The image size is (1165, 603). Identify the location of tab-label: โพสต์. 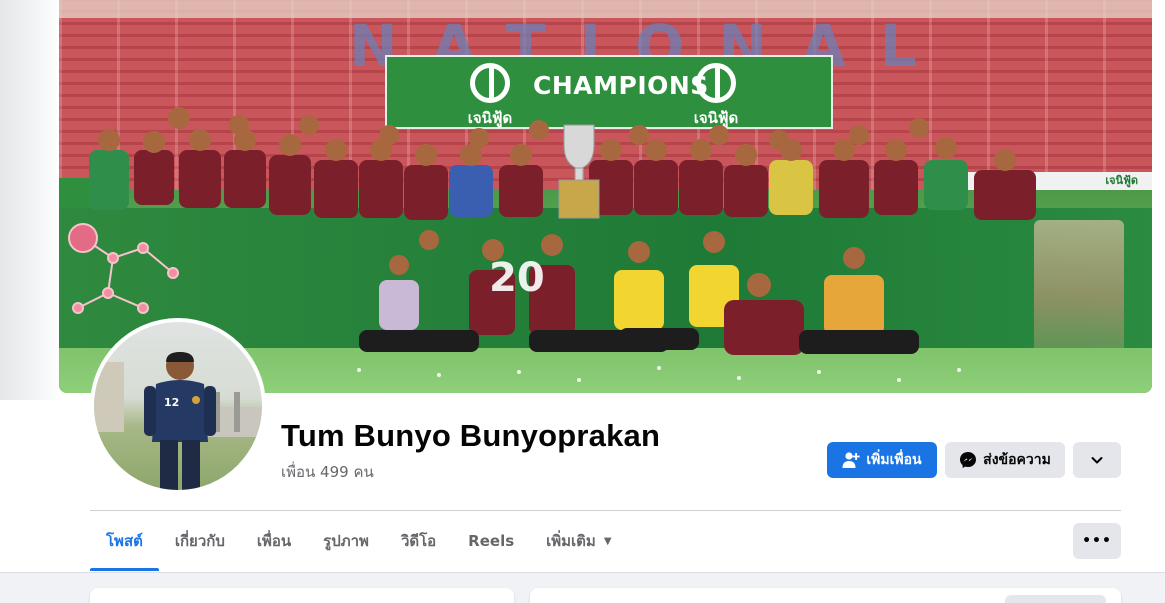
(124, 541).